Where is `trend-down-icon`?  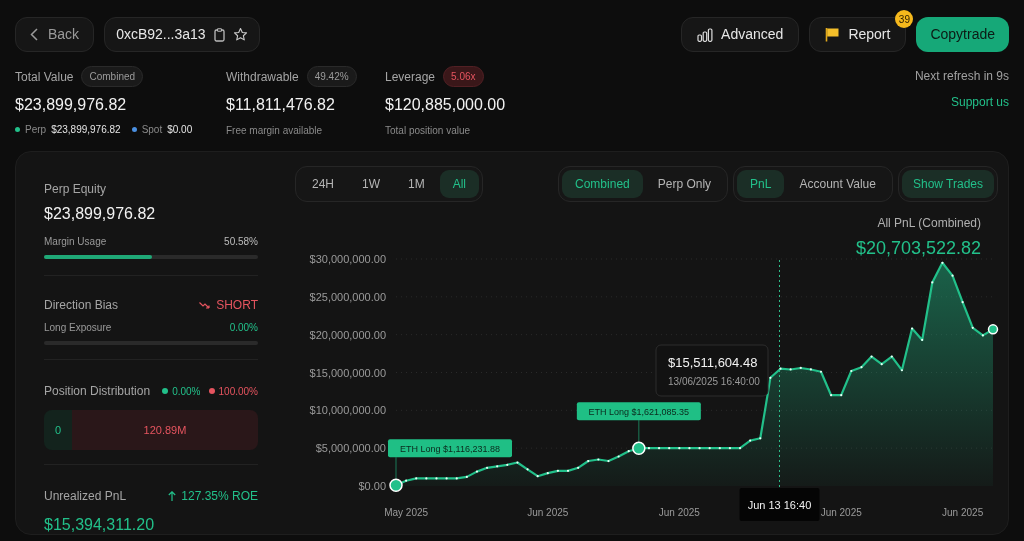 trend-down-icon is located at coordinates (205, 305).